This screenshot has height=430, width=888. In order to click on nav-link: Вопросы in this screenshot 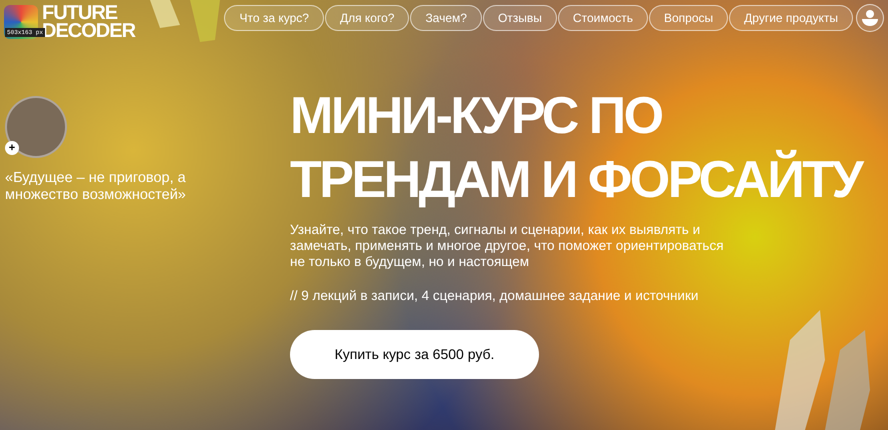, I will do `click(688, 18)`.